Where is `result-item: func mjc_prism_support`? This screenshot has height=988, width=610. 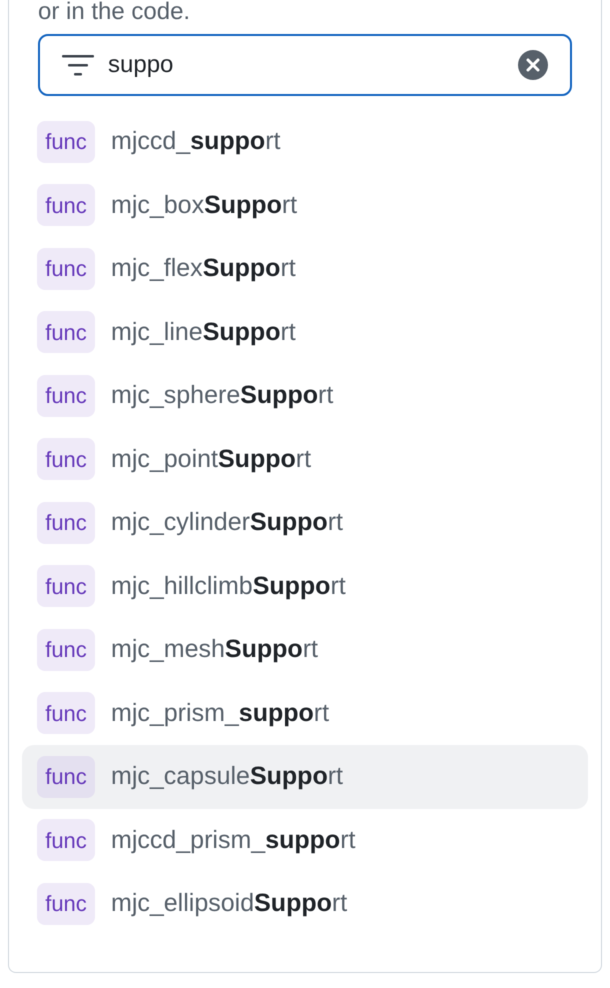 result-item: func mjc_prism_support is located at coordinates (305, 713).